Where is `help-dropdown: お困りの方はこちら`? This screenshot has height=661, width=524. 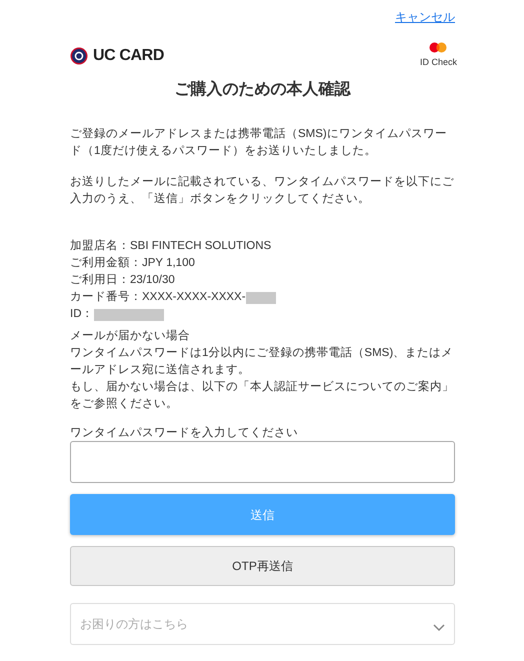
help-dropdown: お困りの方はこちら is located at coordinates (262, 624).